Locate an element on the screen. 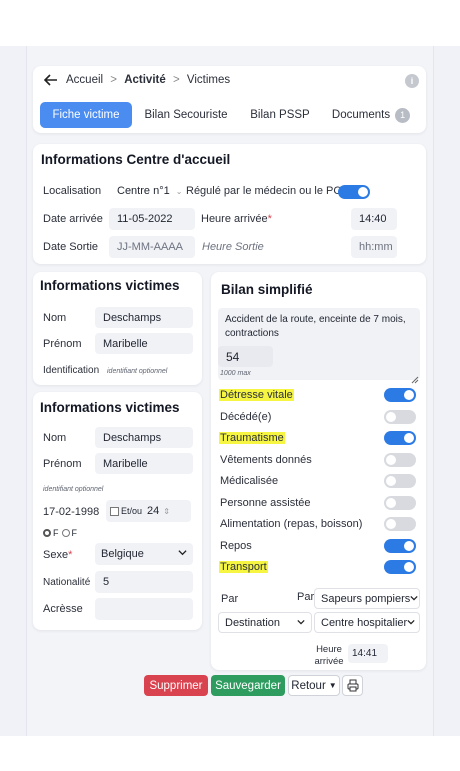 The height and width of the screenshot is (771, 460). sexe-select-value: Belgique is located at coordinates (122, 554).